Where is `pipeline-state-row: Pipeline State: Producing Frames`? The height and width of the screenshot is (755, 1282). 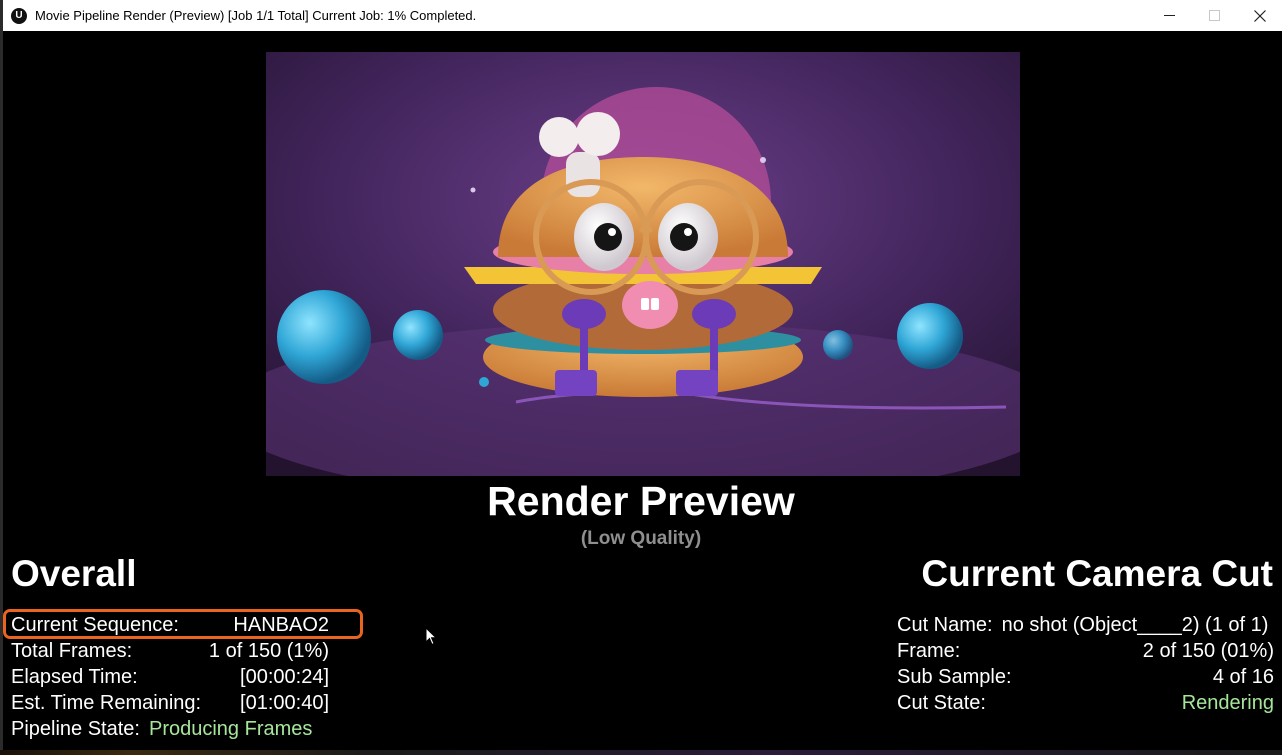 pipeline-state-row: Pipeline State: Producing Frames is located at coordinates (170, 729).